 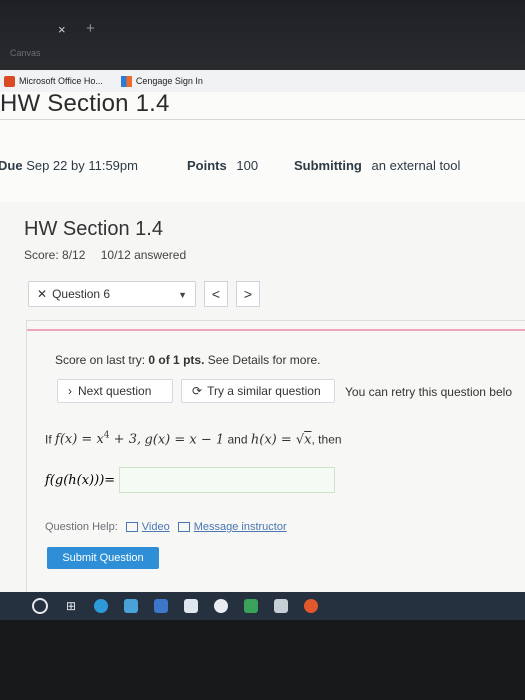 What do you see at coordinates (184, 440) in the screenshot?
I see `g-definition: g(x) = x − 1` at bounding box center [184, 440].